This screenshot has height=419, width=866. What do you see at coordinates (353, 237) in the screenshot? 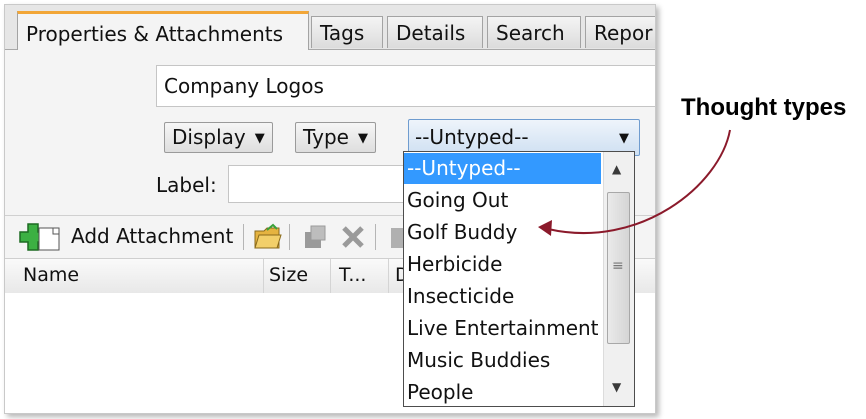
I see `delete-icon` at bounding box center [353, 237].